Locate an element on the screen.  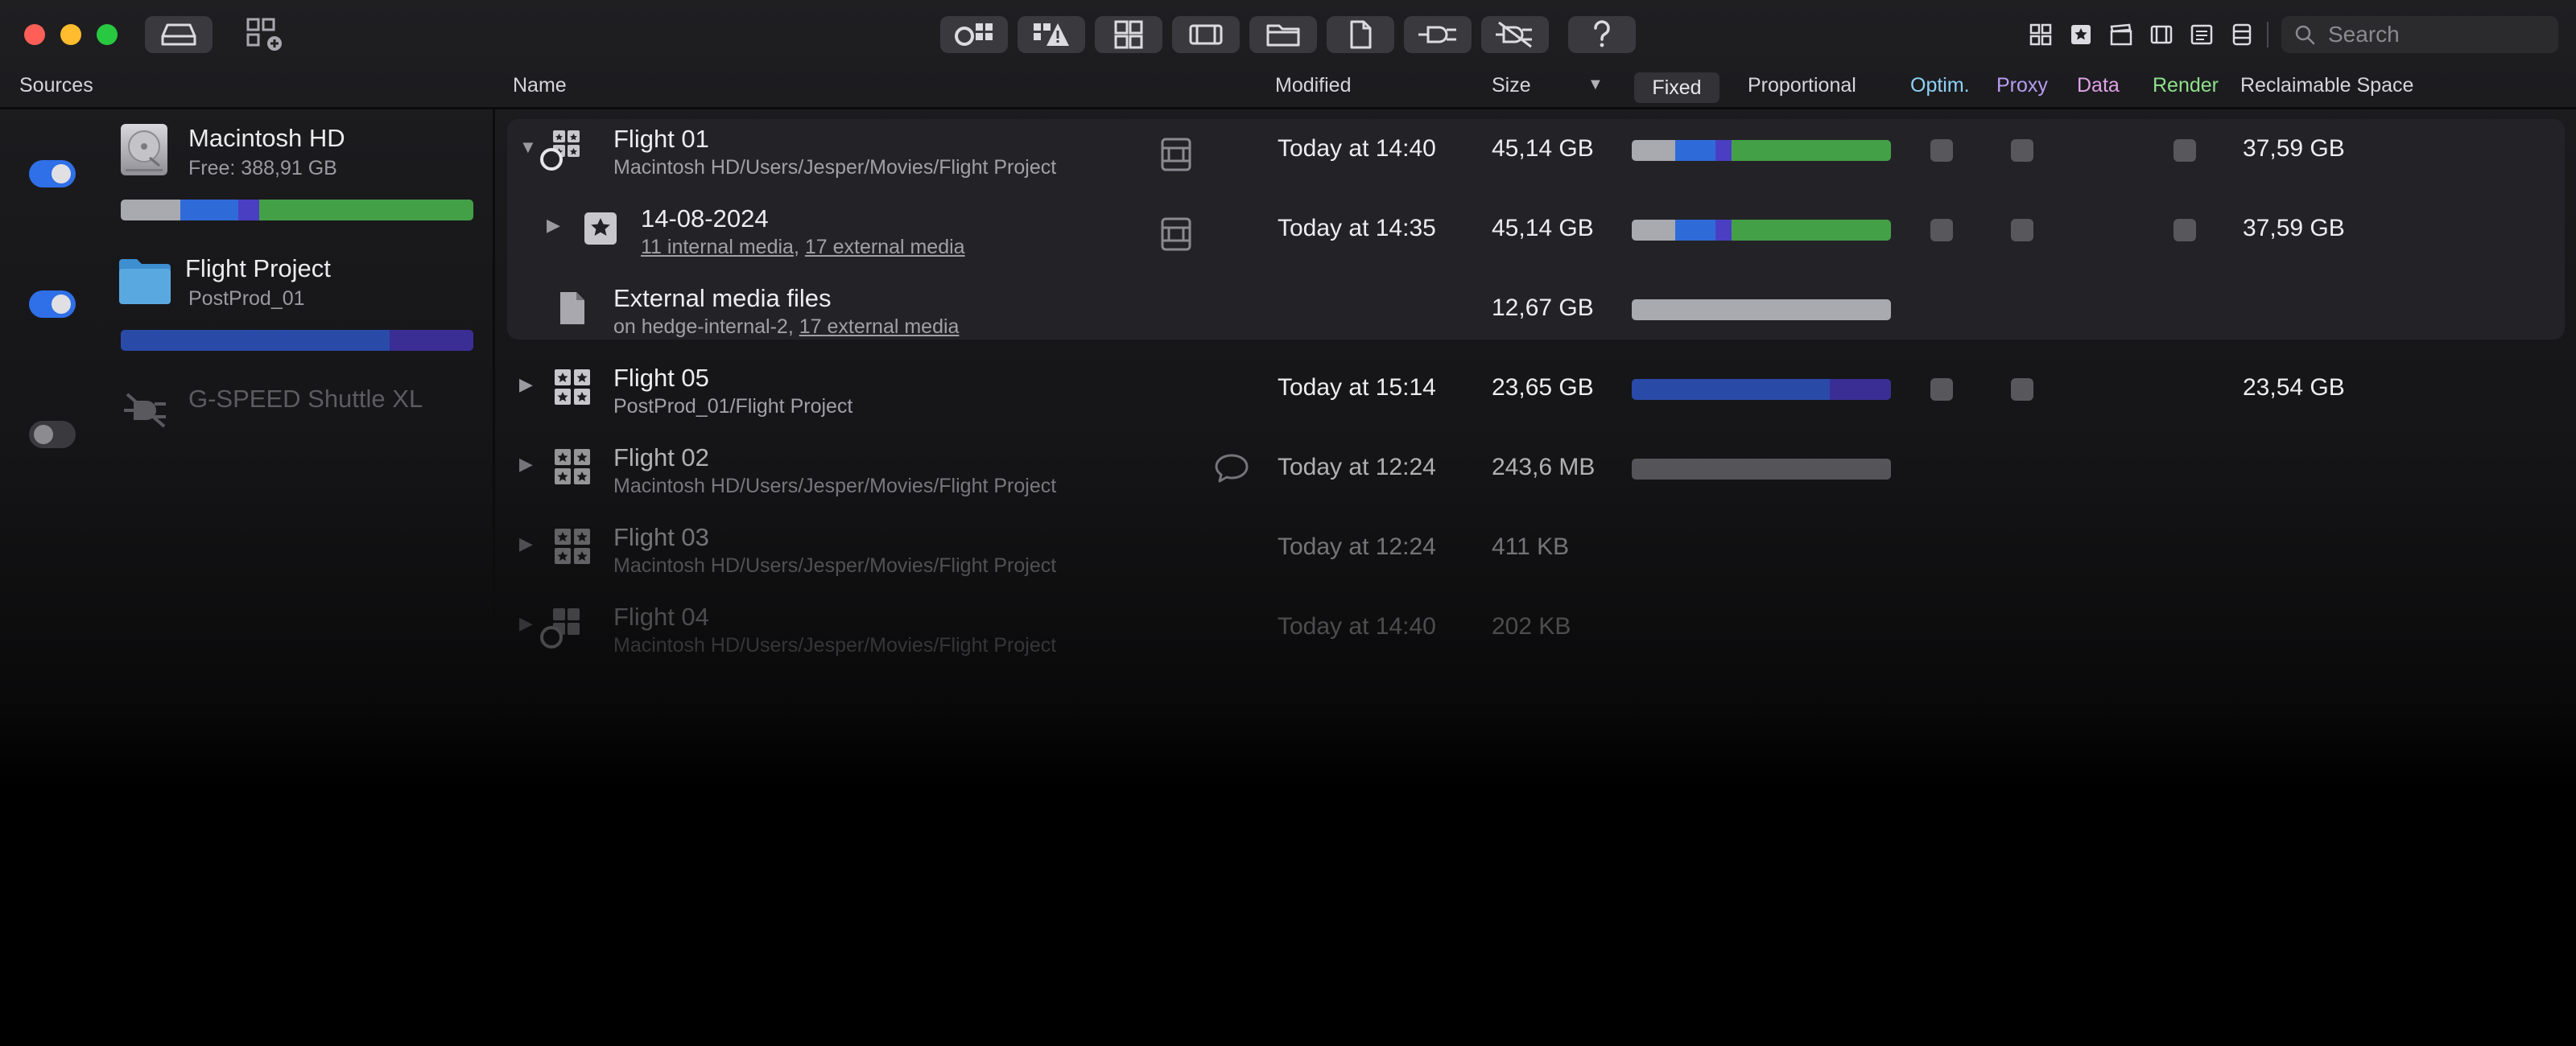
filter-list-button is located at coordinates (2202, 34).